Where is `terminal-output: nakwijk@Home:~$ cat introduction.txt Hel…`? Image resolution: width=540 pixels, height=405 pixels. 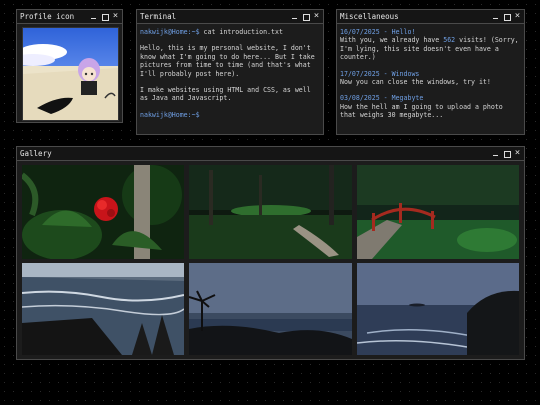
terminal-output: nakwijk@Home:~$ cat introduction.txt Hel… is located at coordinates (230, 77).